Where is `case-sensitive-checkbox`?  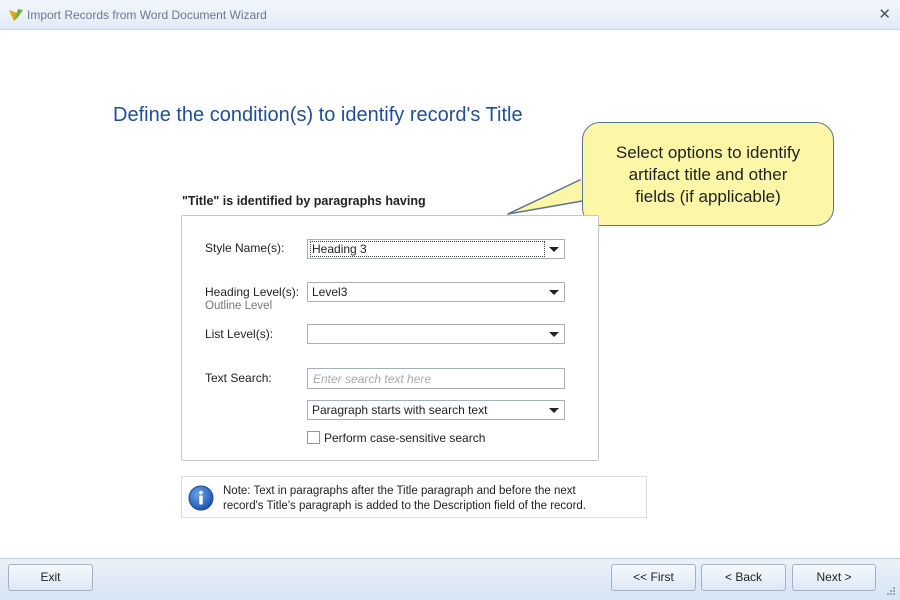
case-sensitive-checkbox is located at coordinates (313, 437).